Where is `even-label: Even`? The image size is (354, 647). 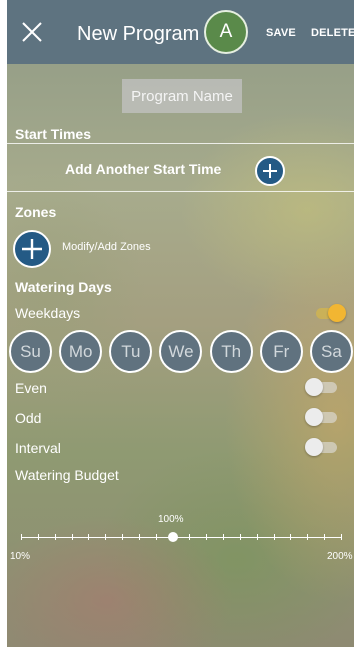
even-label: Even is located at coordinates (31, 388).